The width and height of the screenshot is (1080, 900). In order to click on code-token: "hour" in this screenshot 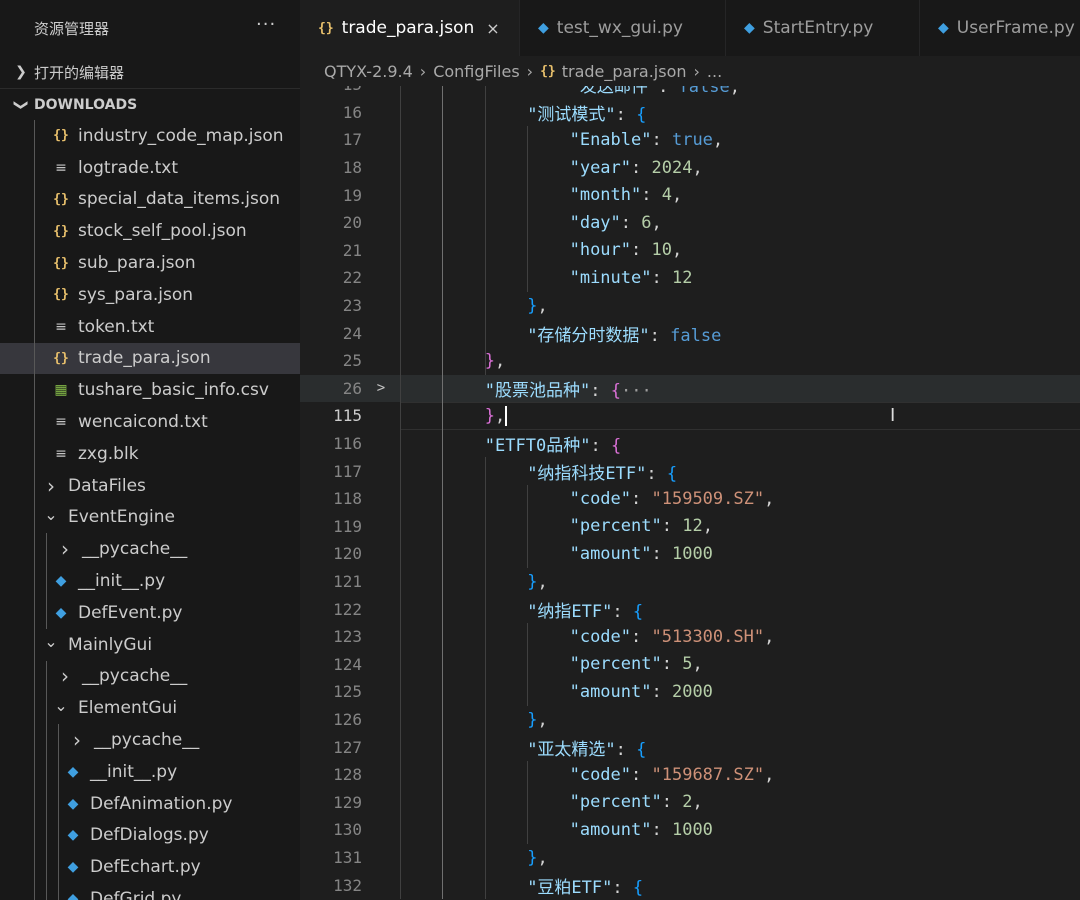, I will do `click(600, 250)`.